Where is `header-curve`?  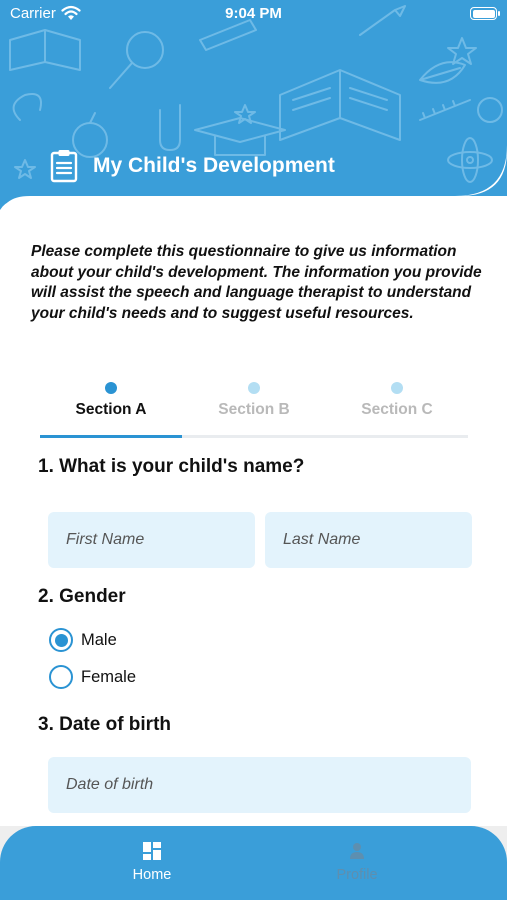
header-curve is located at coordinates (253, 183).